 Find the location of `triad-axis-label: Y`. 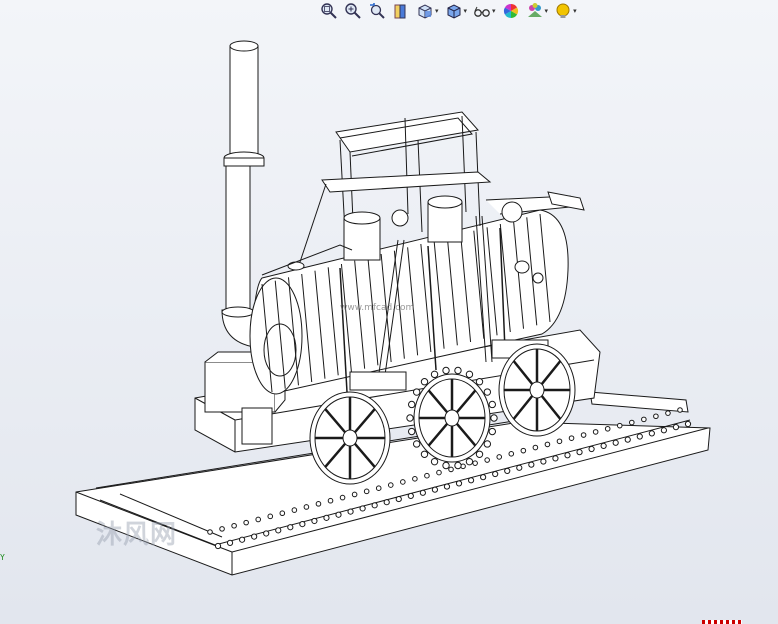

triad-axis-label: Y is located at coordinates (2, 557).